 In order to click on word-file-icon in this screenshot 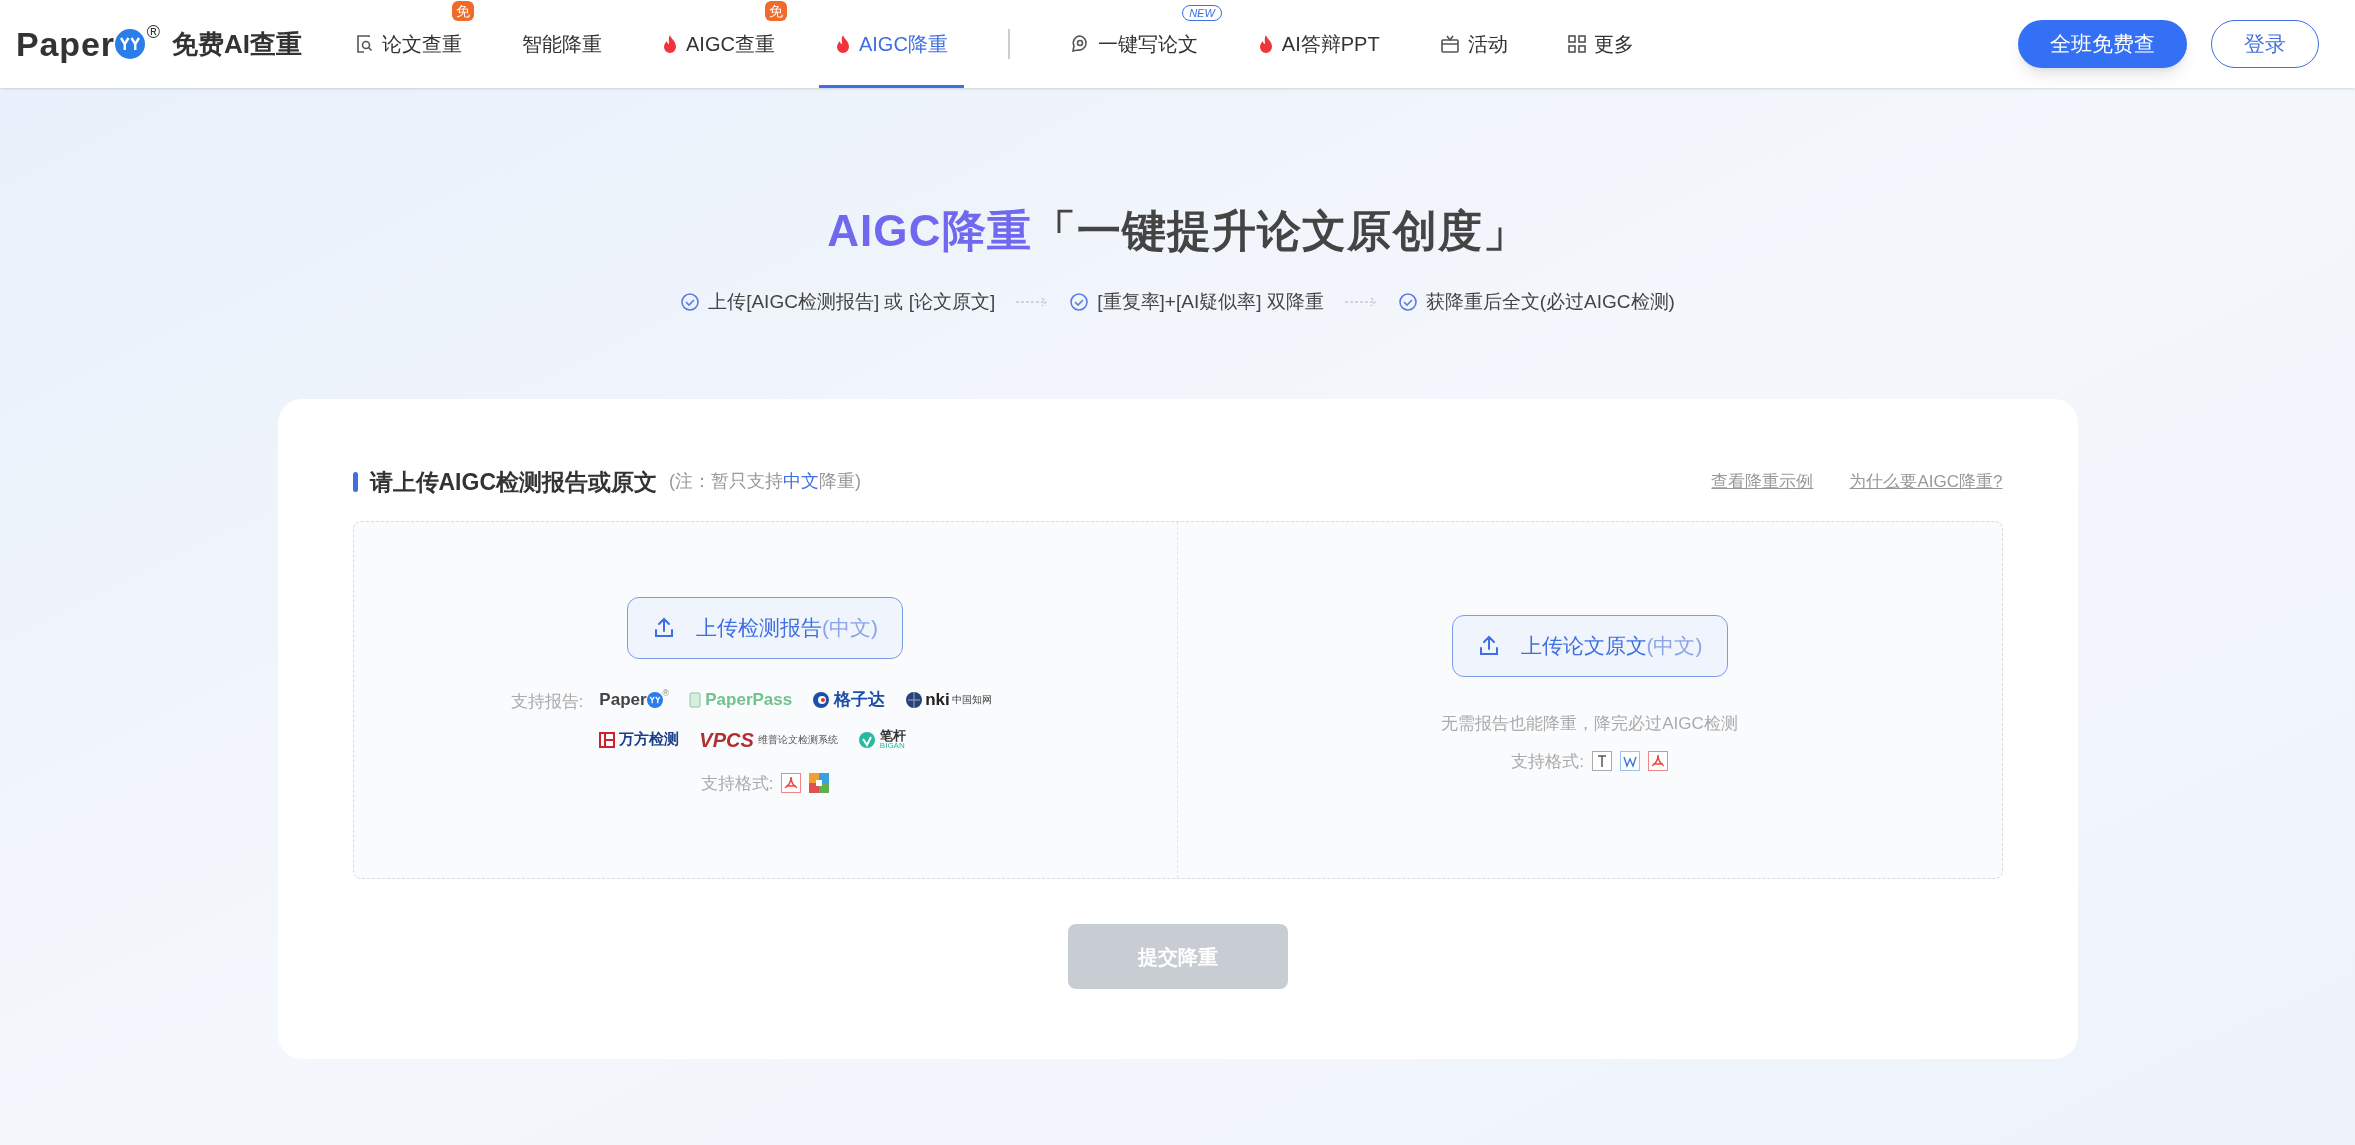, I will do `click(1629, 761)`.